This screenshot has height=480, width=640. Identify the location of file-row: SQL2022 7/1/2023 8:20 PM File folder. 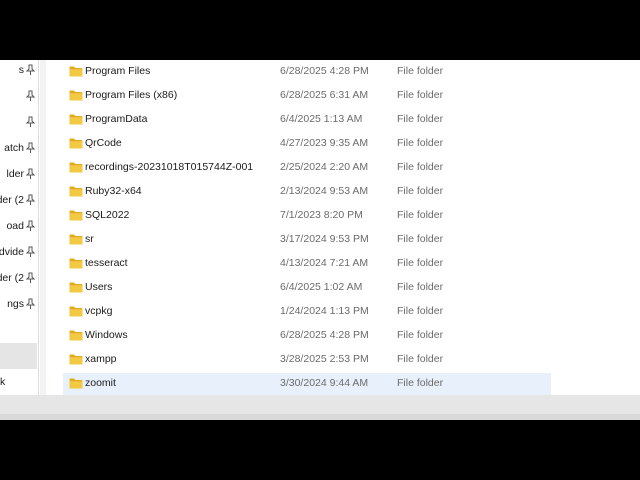
(307, 216).